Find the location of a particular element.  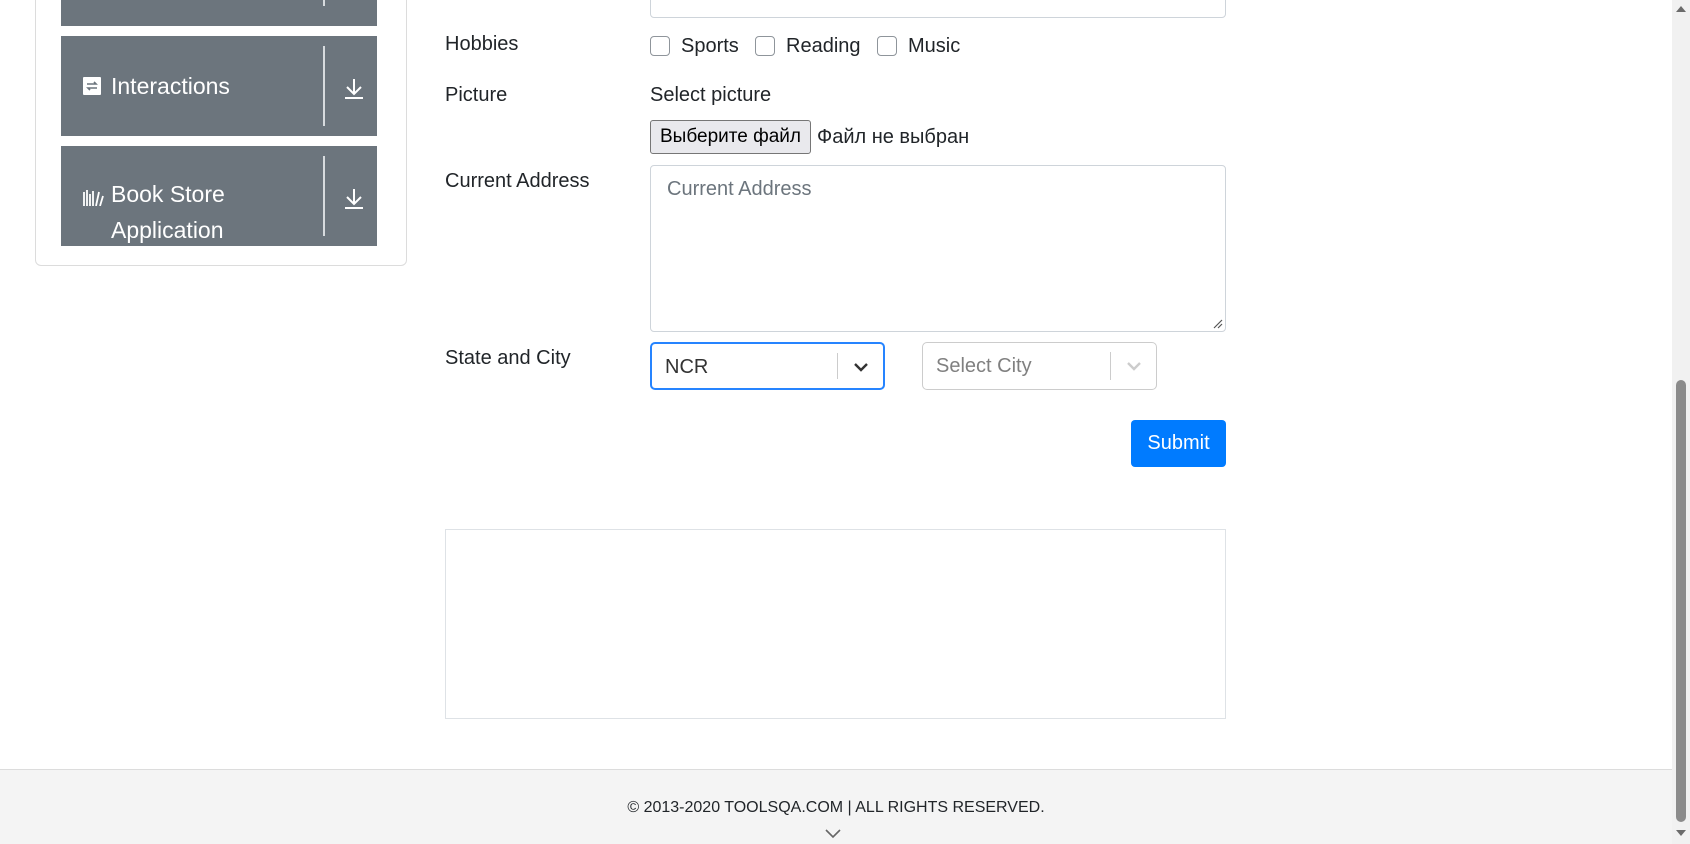

page-scrollbar is located at coordinates (1681, 422).